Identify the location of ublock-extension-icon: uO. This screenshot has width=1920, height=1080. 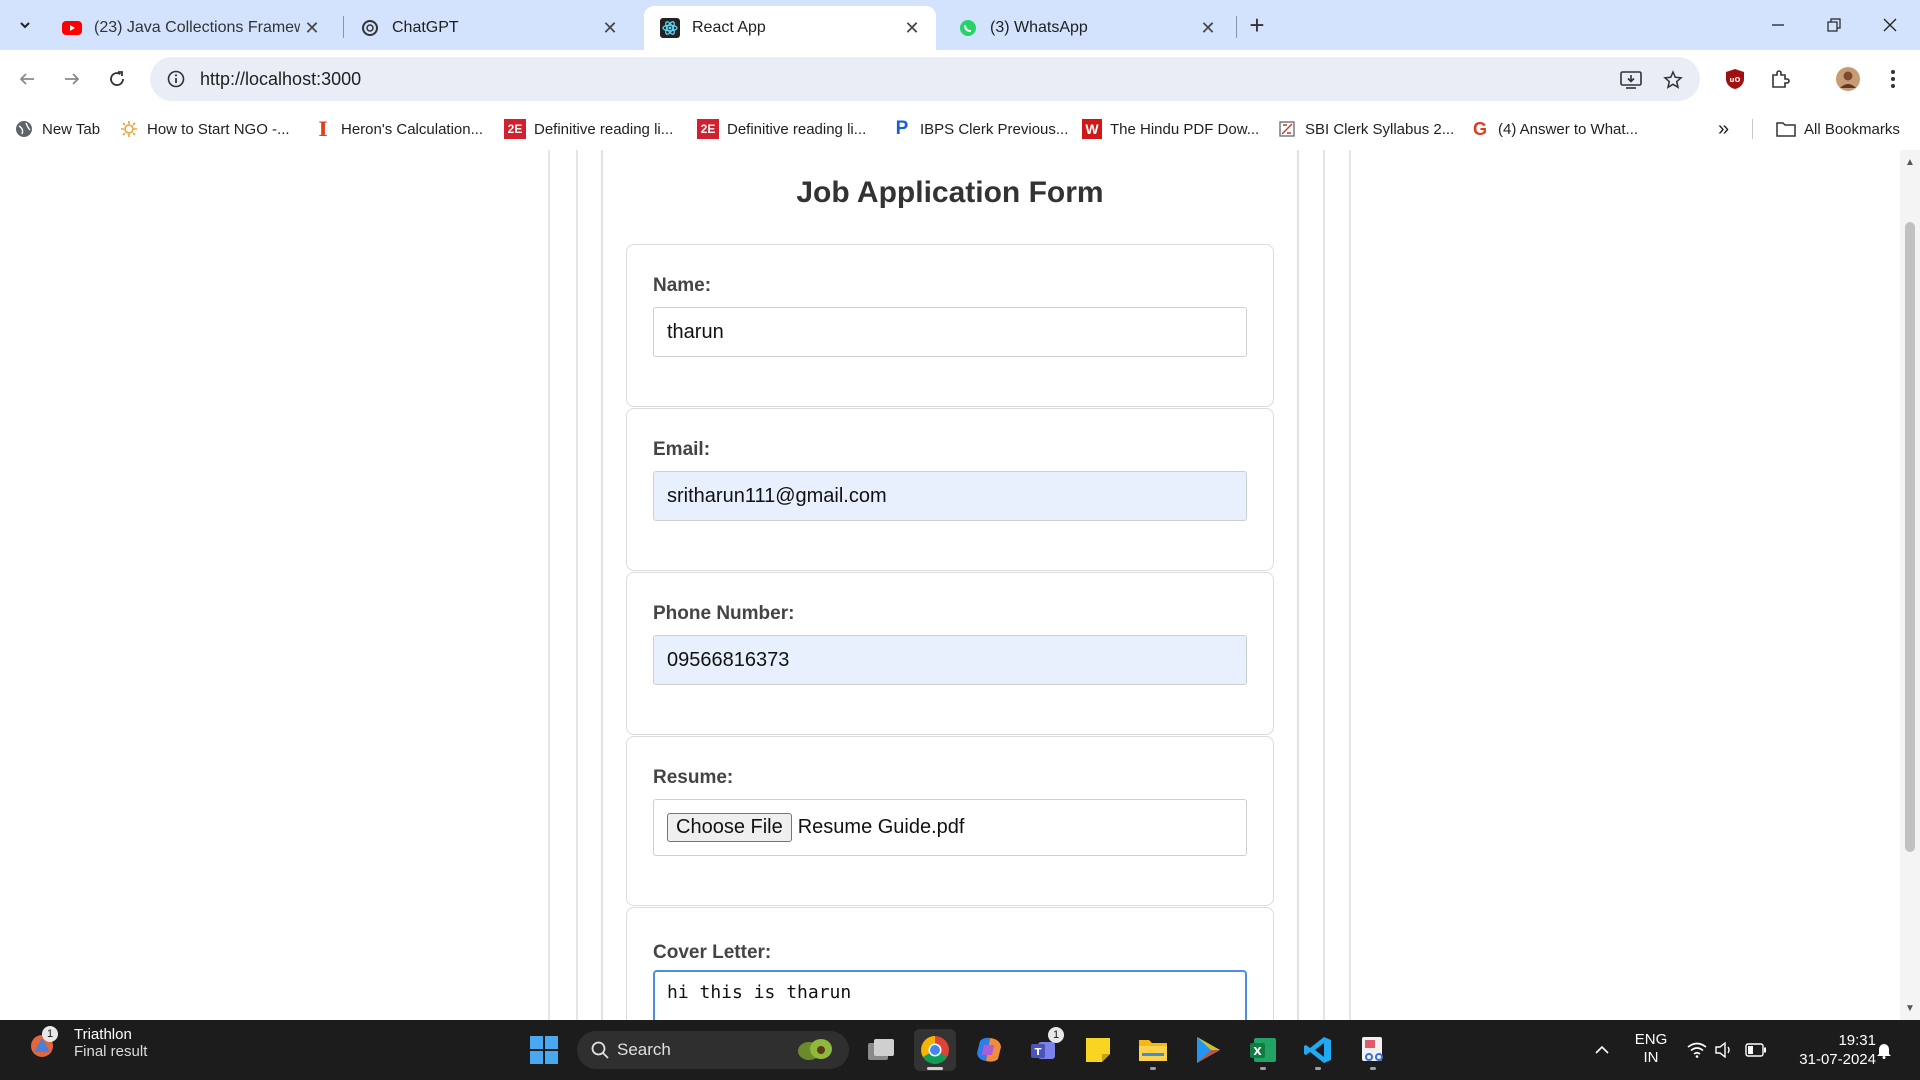
(1735, 79).